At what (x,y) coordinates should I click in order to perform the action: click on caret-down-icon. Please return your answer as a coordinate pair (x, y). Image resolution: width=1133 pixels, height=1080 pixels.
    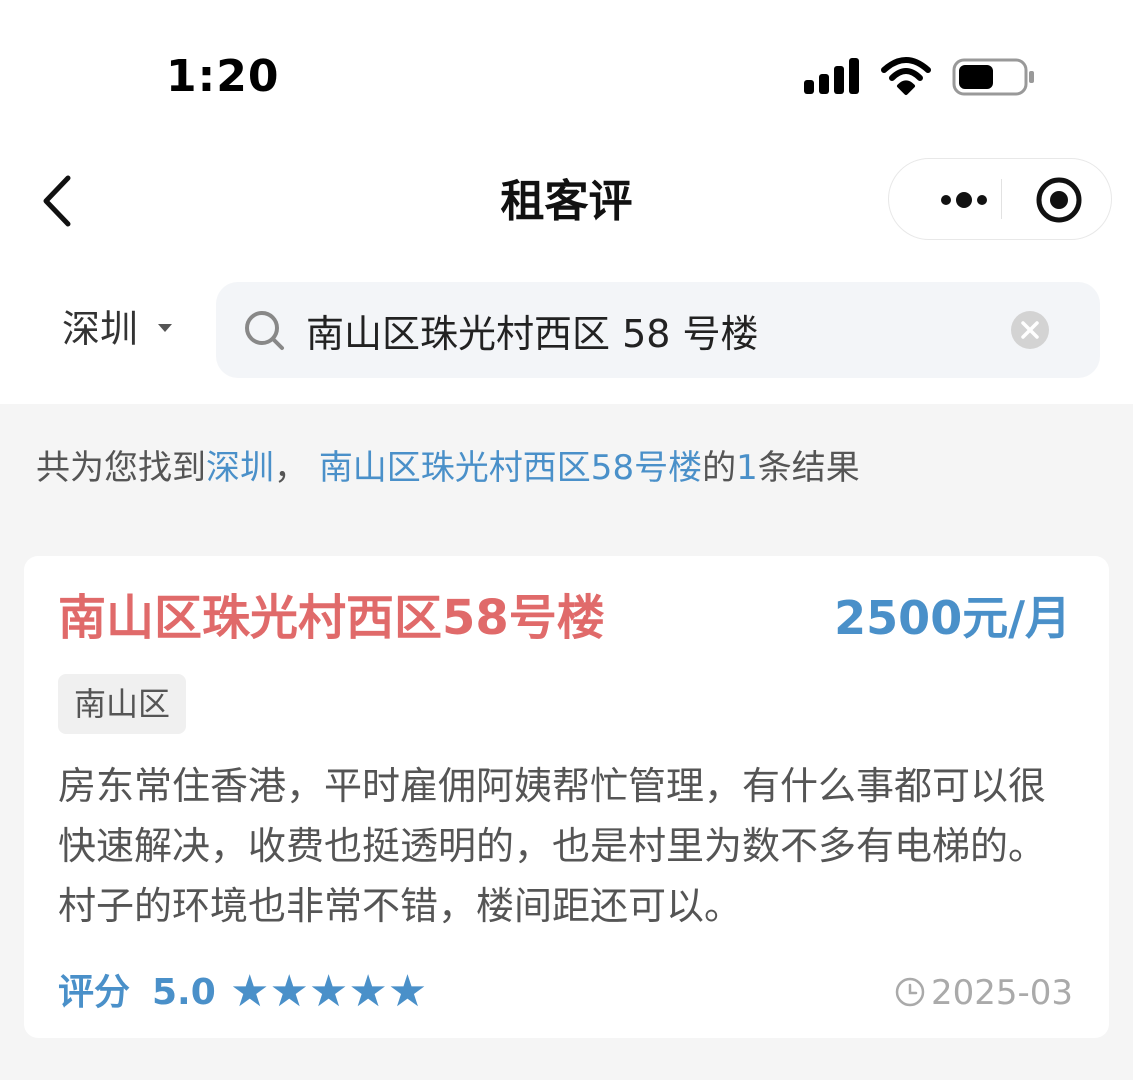
    Looking at the image, I should click on (165, 328).